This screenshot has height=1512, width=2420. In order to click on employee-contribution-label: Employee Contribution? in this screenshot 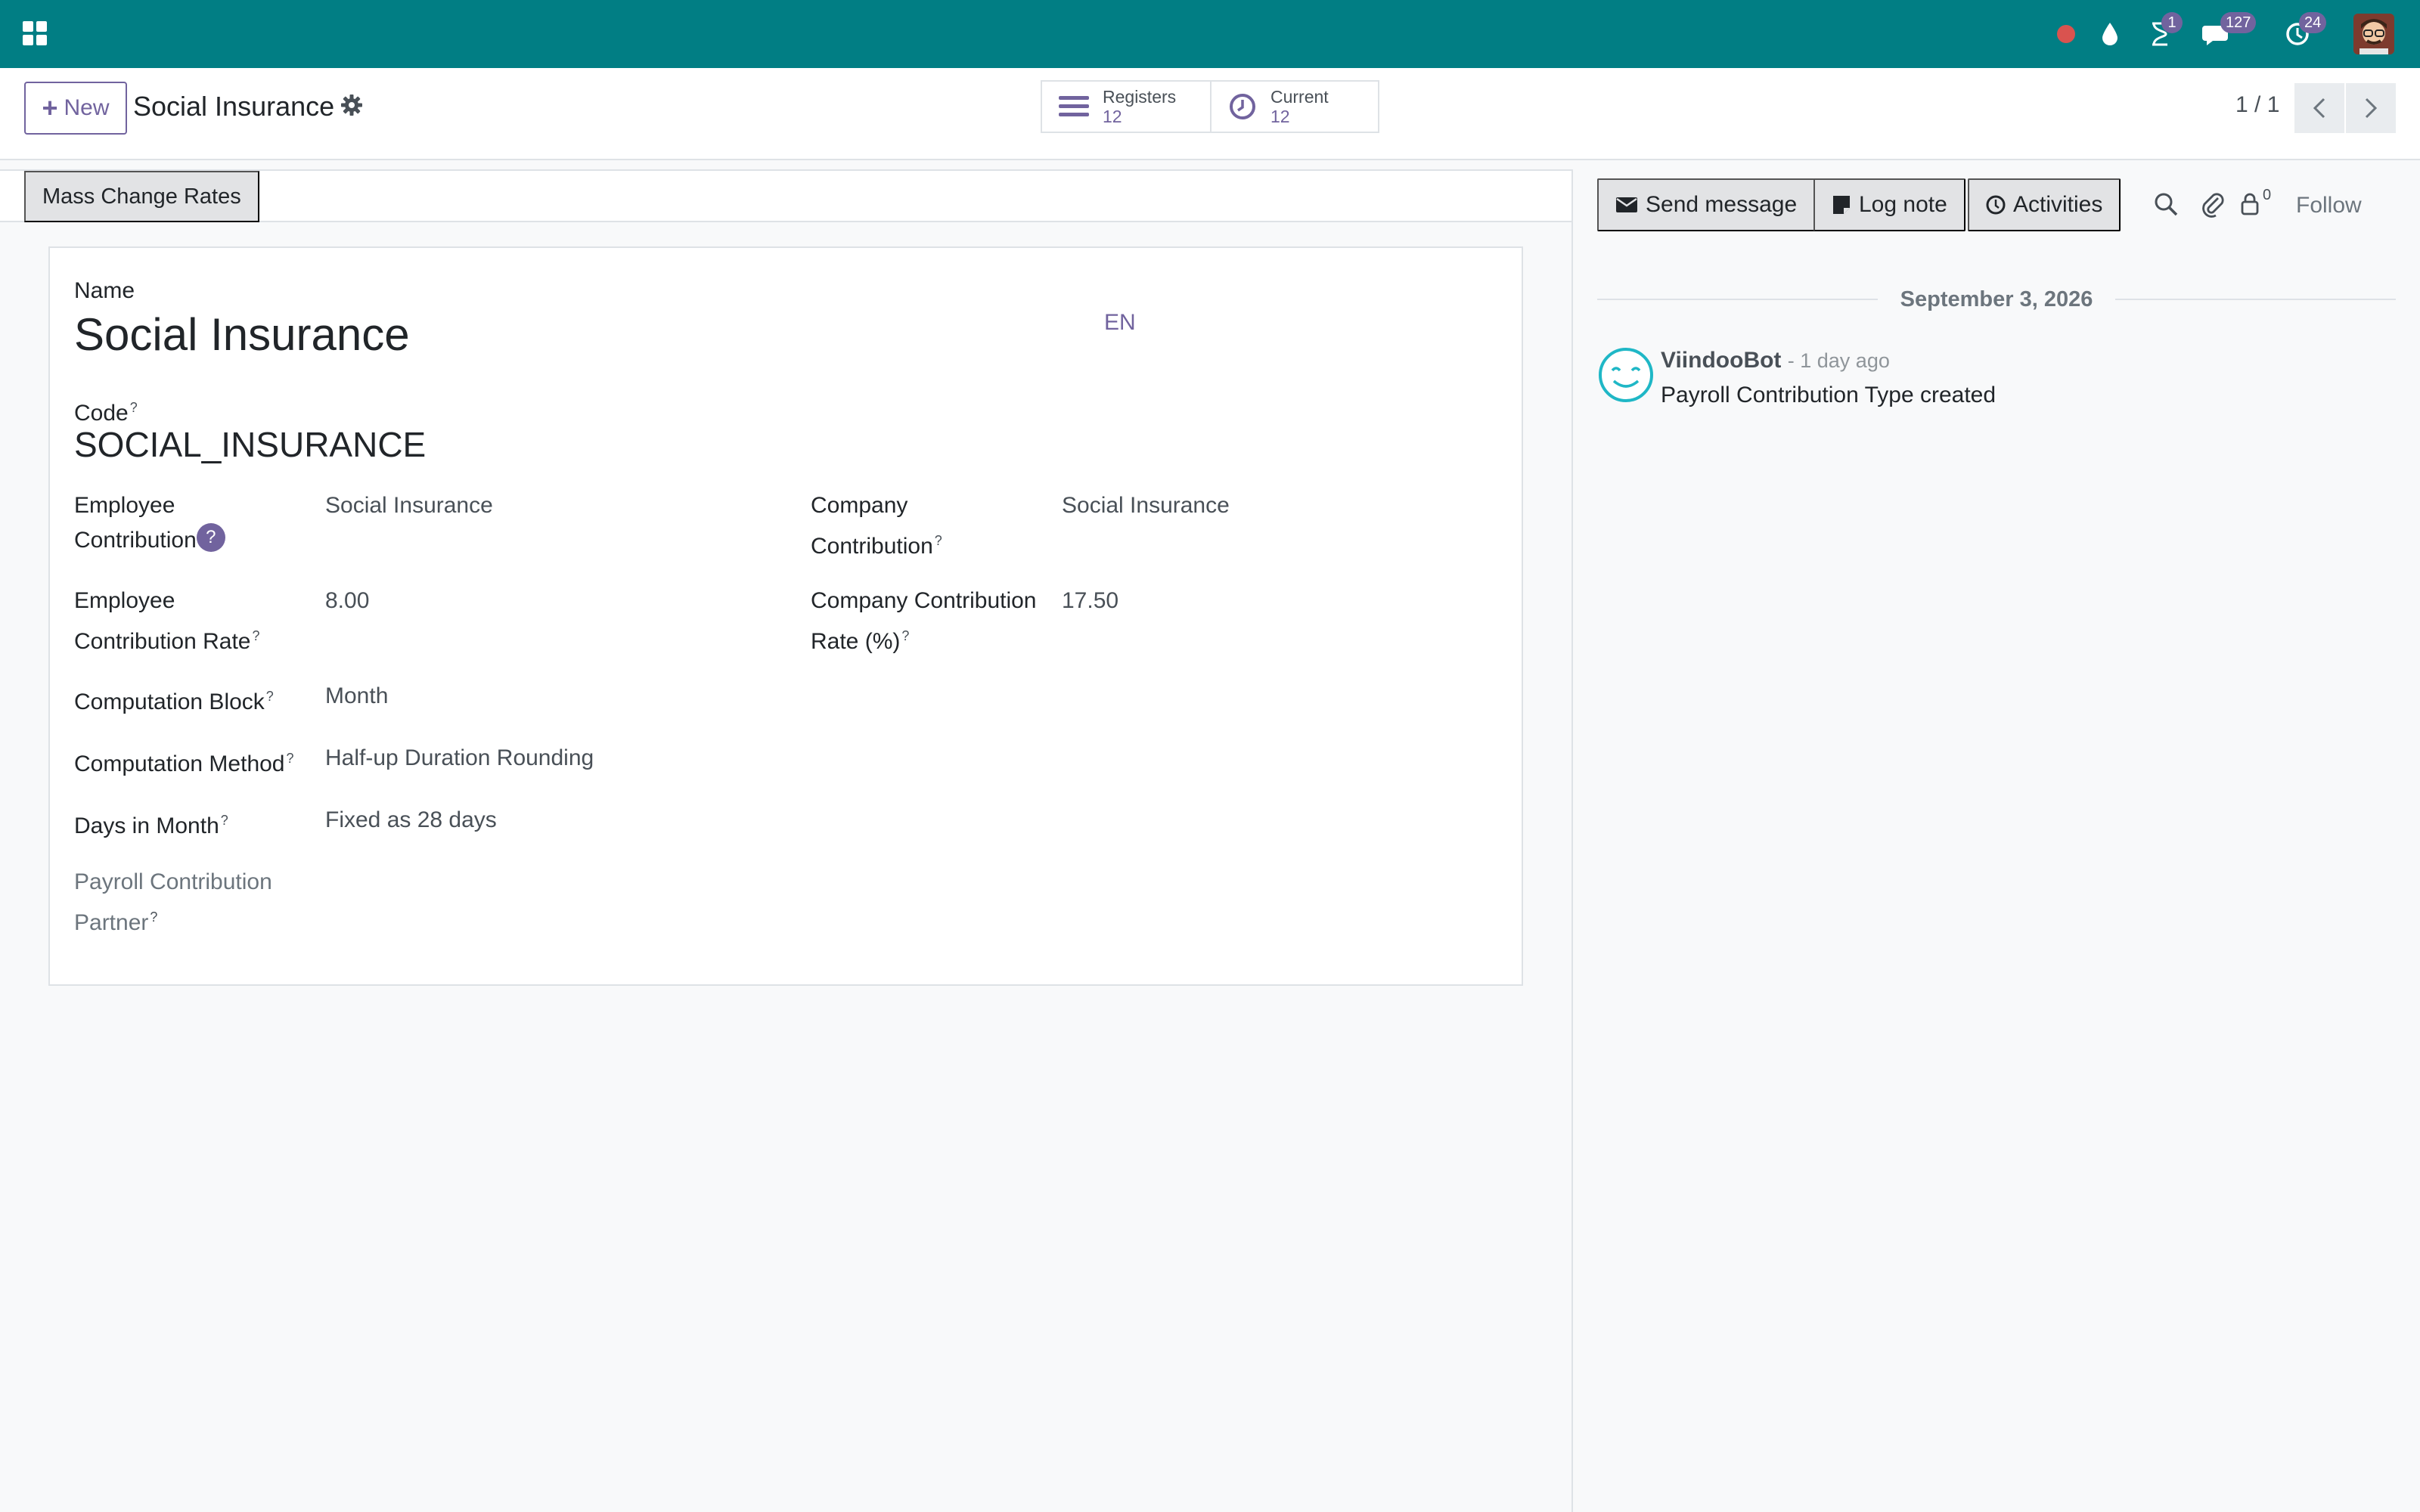, I will do `click(149, 523)`.